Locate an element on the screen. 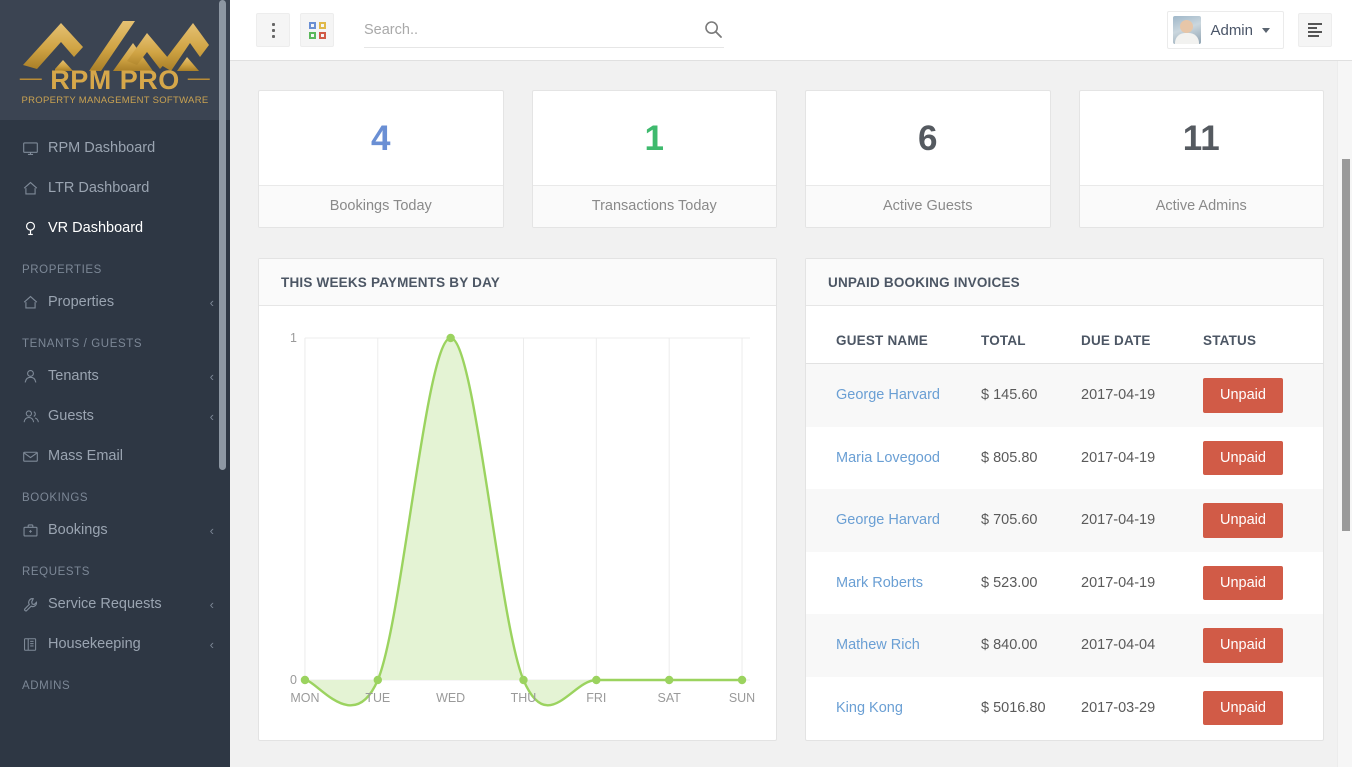  grid-apps-icon is located at coordinates (317, 30).